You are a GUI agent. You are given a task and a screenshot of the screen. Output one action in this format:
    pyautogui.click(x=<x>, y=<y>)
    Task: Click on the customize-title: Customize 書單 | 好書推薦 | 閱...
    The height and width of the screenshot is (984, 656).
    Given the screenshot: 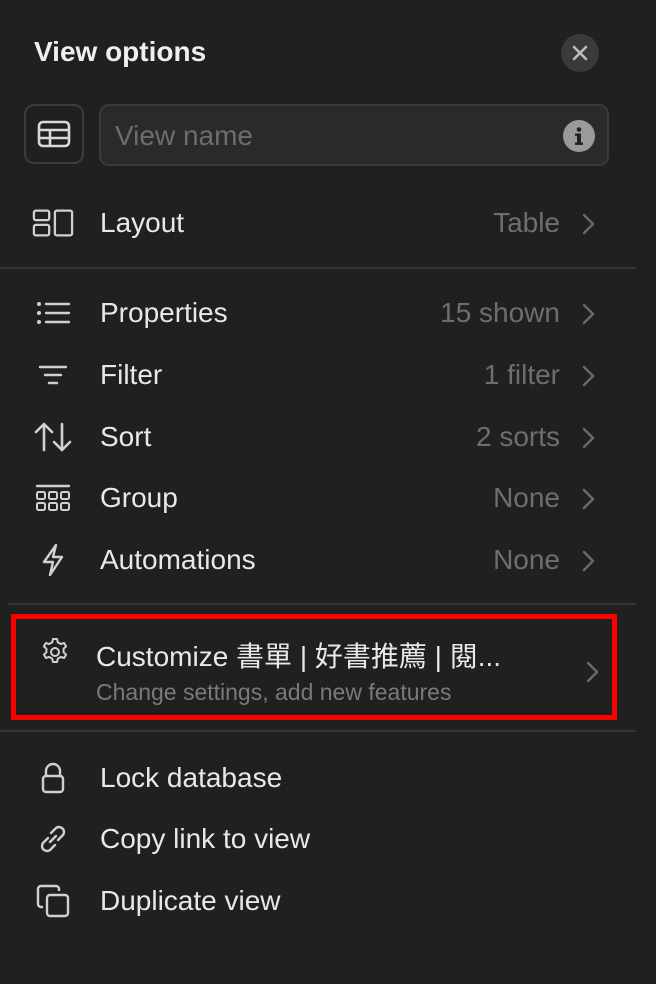 What is the action you would take?
    pyautogui.click(x=299, y=656)
    